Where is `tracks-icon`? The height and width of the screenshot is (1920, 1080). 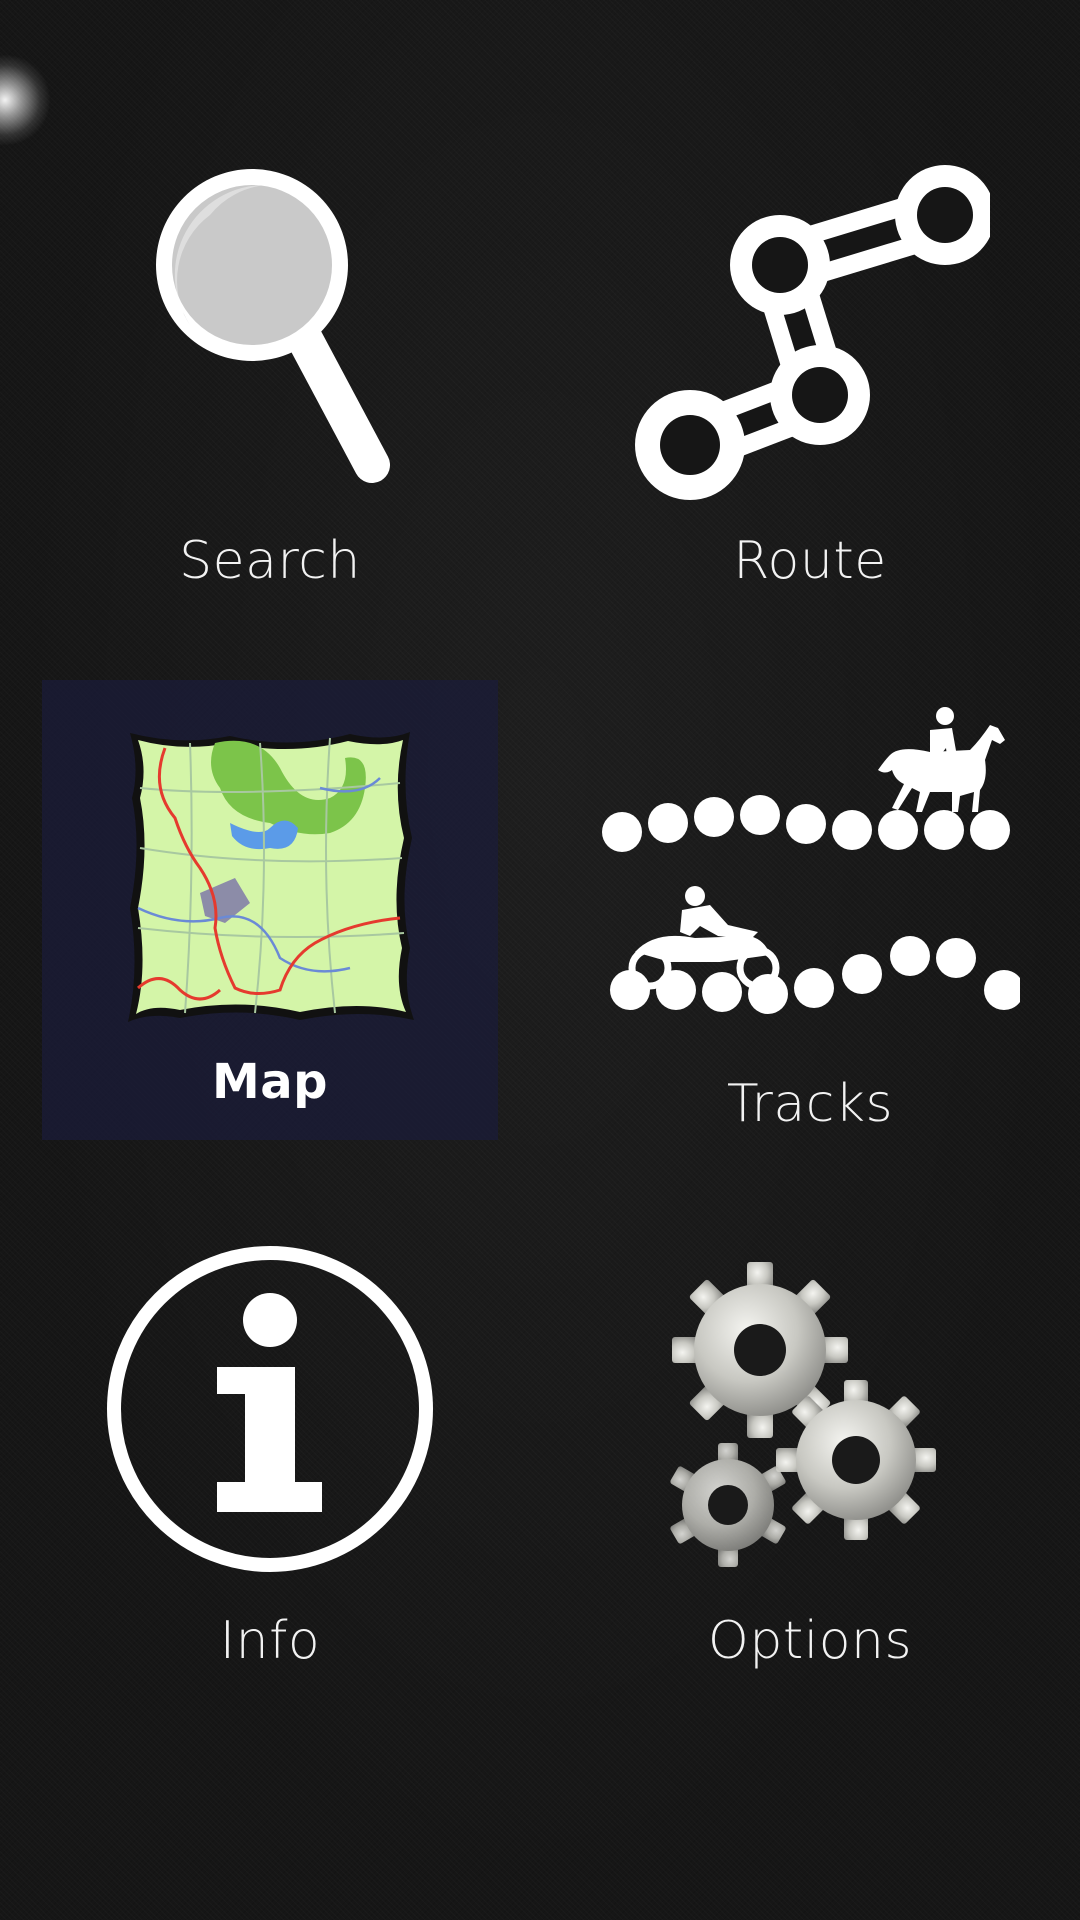 tracks-icon is located at coordinates (810, 870).